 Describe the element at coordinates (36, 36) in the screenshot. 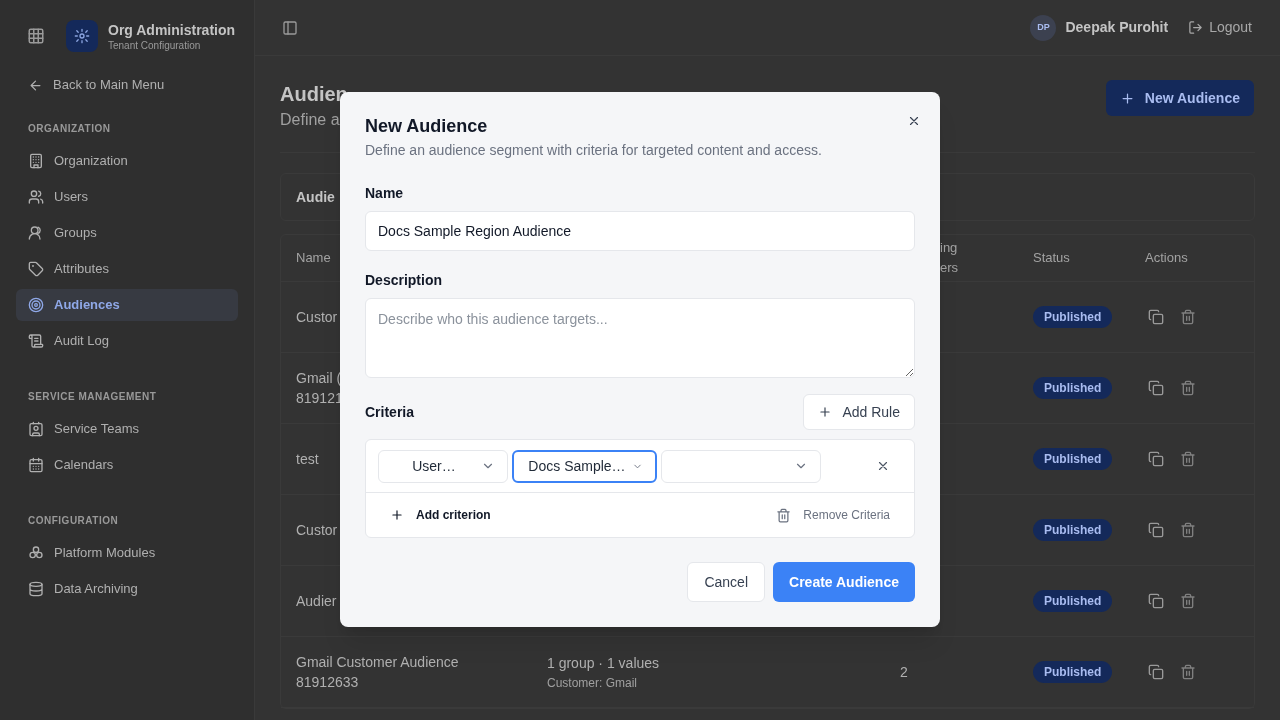

I see `apps-grid-icon` at that location.